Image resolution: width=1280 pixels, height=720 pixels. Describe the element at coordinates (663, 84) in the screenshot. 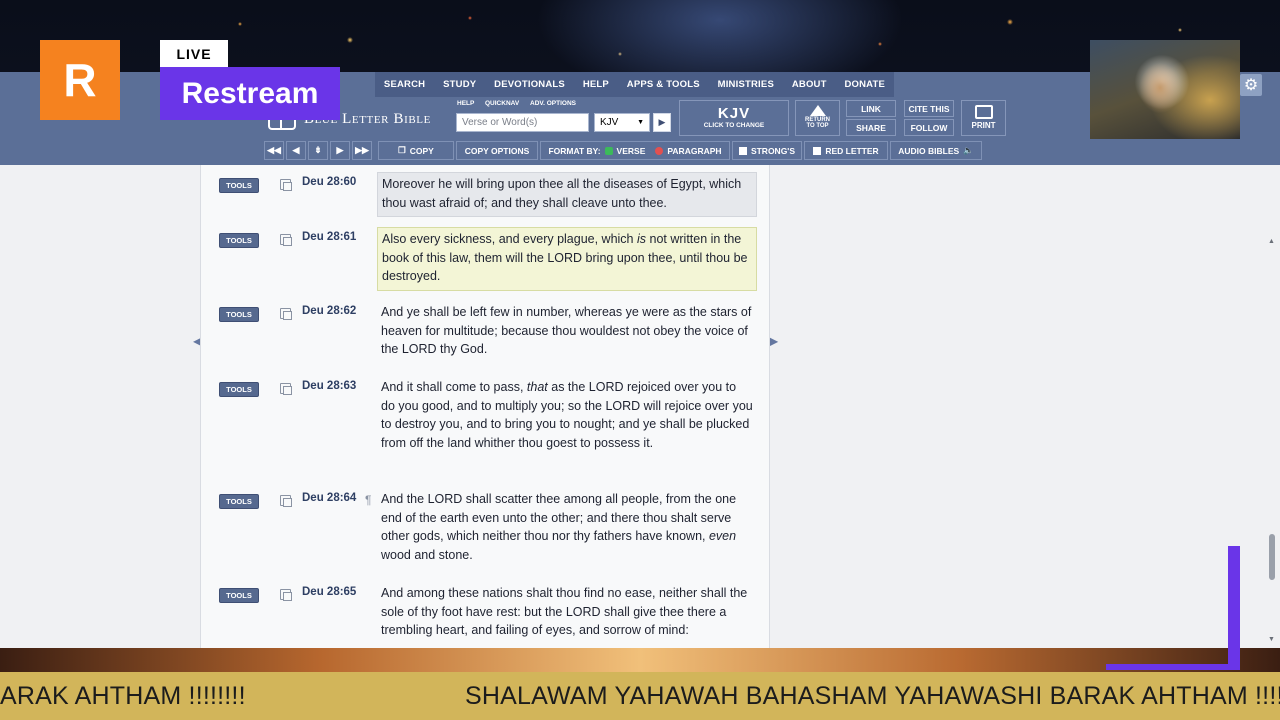

I see `menu-apps-tools: APPS & TOOLS` at that location.